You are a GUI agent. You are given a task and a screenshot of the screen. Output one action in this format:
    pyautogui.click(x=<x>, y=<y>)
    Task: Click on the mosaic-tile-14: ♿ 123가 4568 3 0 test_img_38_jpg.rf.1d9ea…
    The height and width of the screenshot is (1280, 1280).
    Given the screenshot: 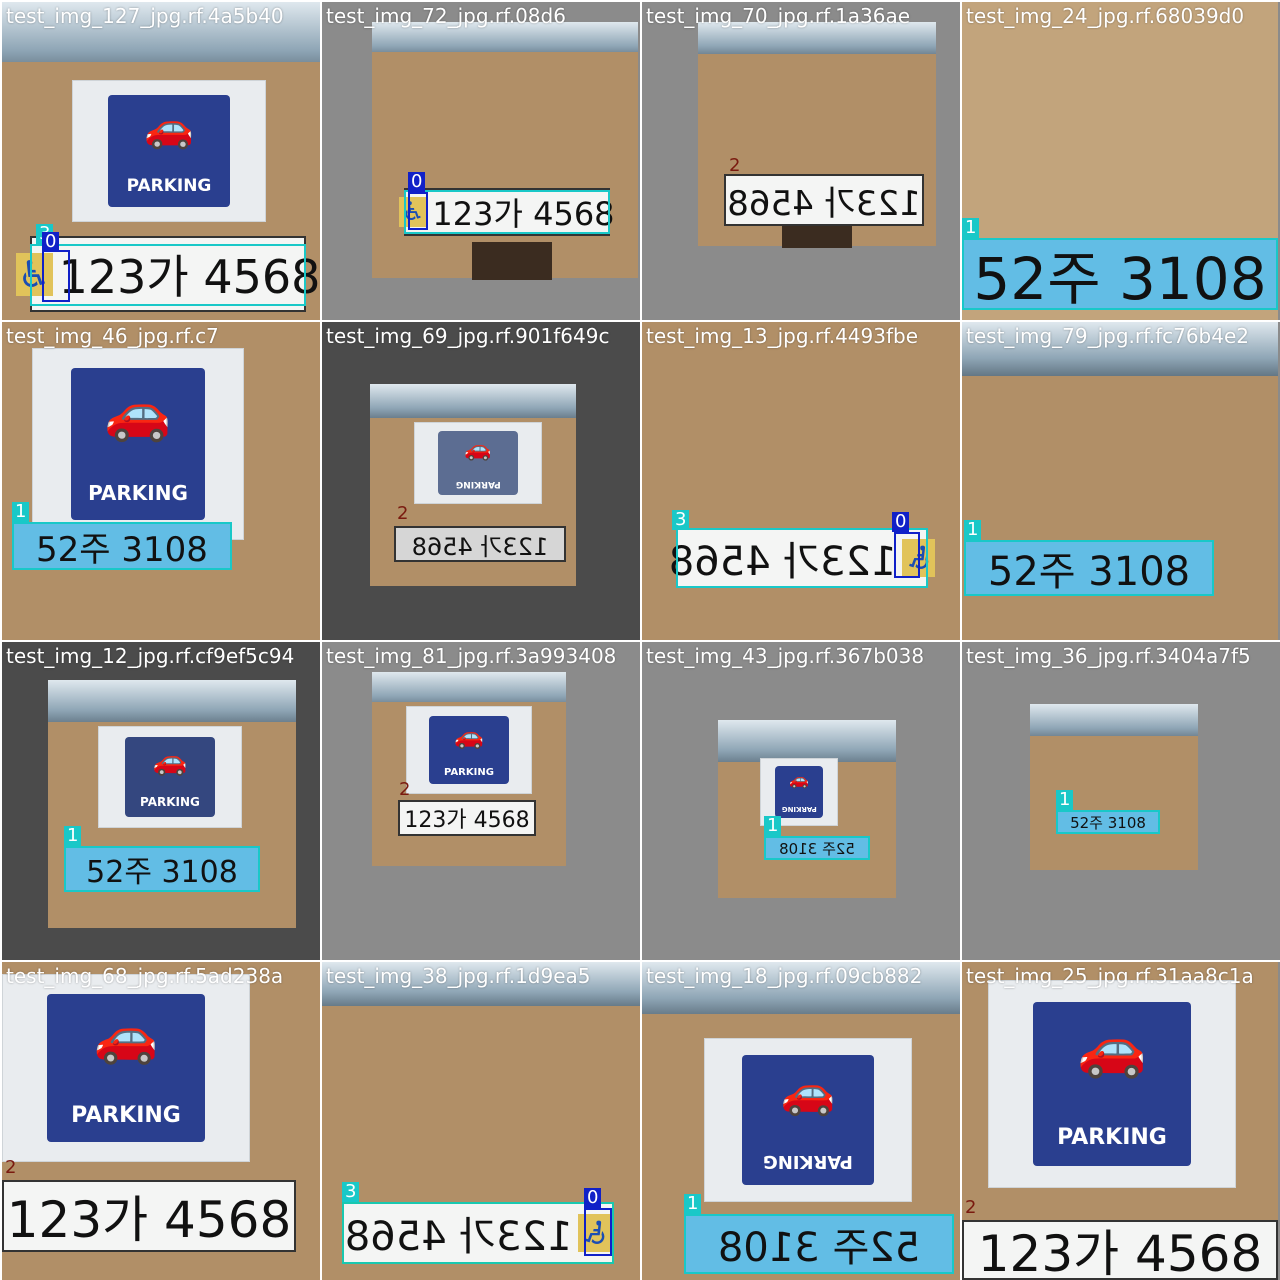 What is the action you would take?
    pyautogui.click(x=481, y=1121)
    